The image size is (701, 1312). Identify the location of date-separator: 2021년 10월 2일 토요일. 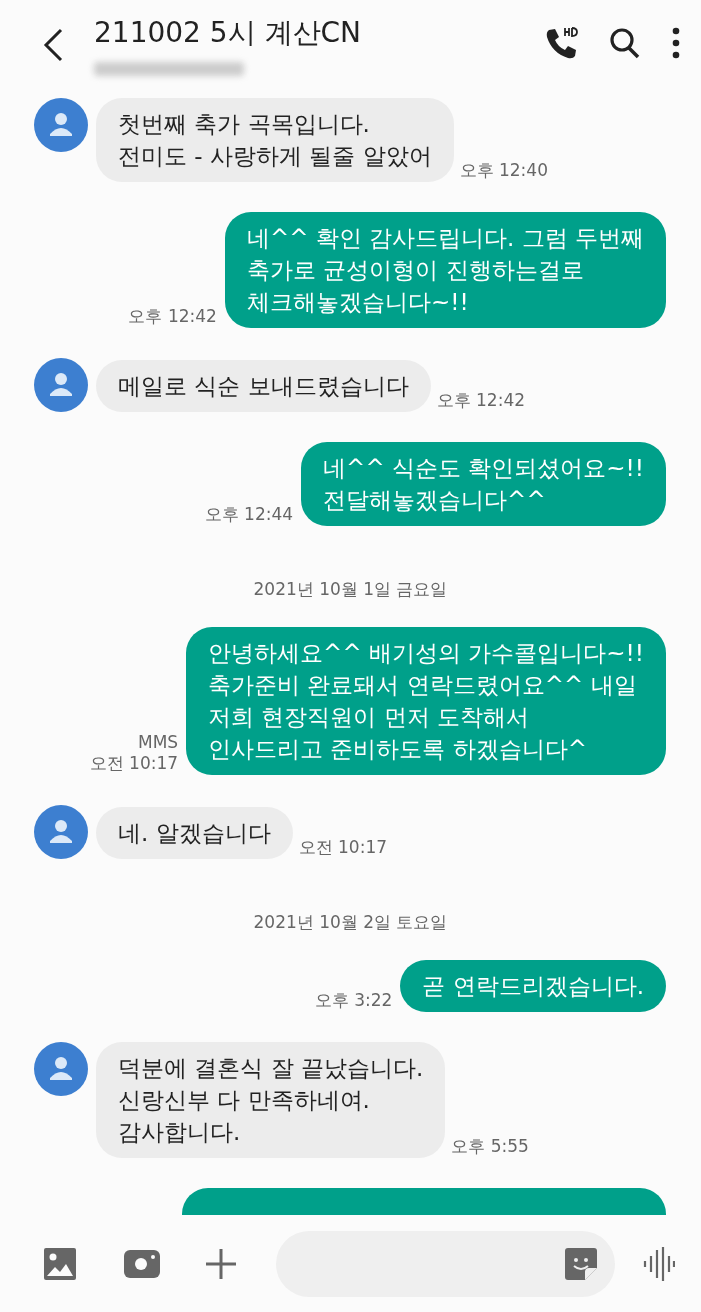
(350, 922).